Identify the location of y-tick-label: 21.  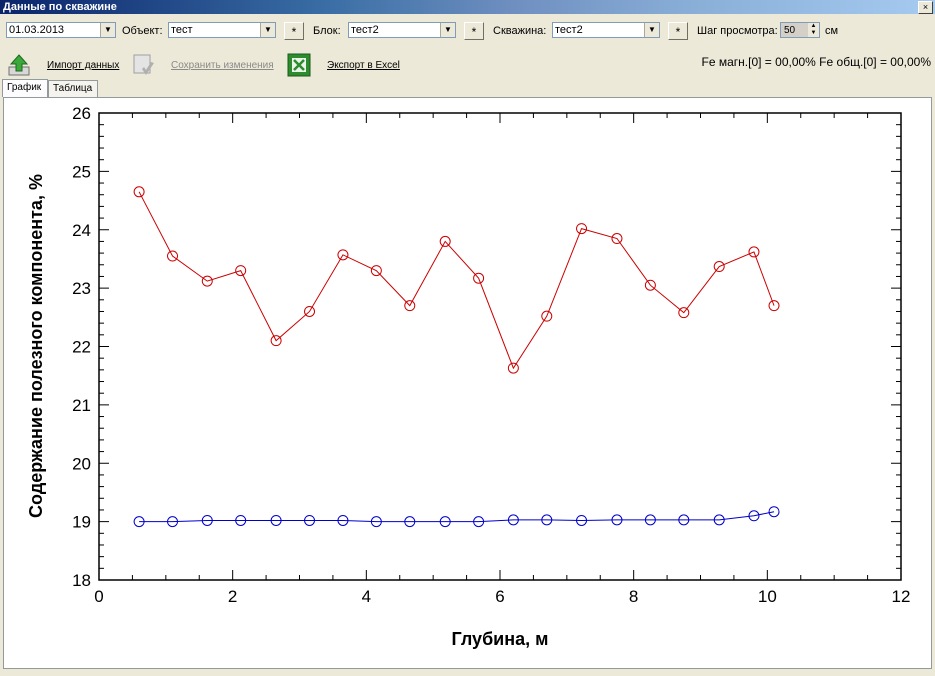
(81, 405).